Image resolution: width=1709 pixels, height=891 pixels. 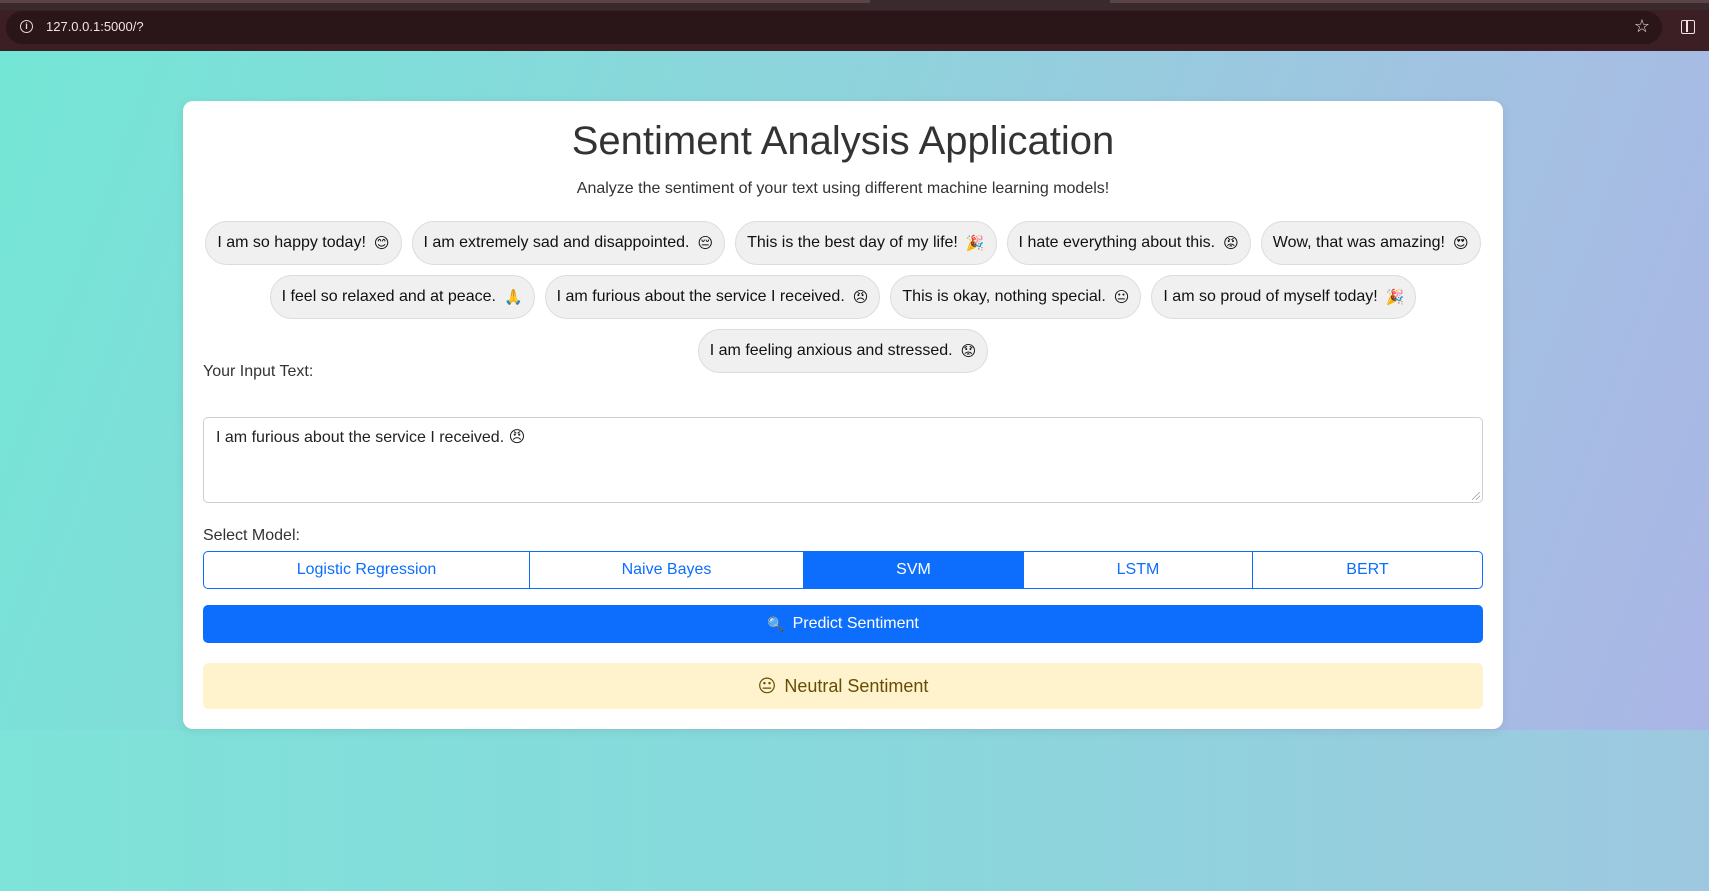 What do you see at coordinates (291, 242) in the screenshot?
I see `example-text: I am so happy today!` at bounding box center [291, 242].